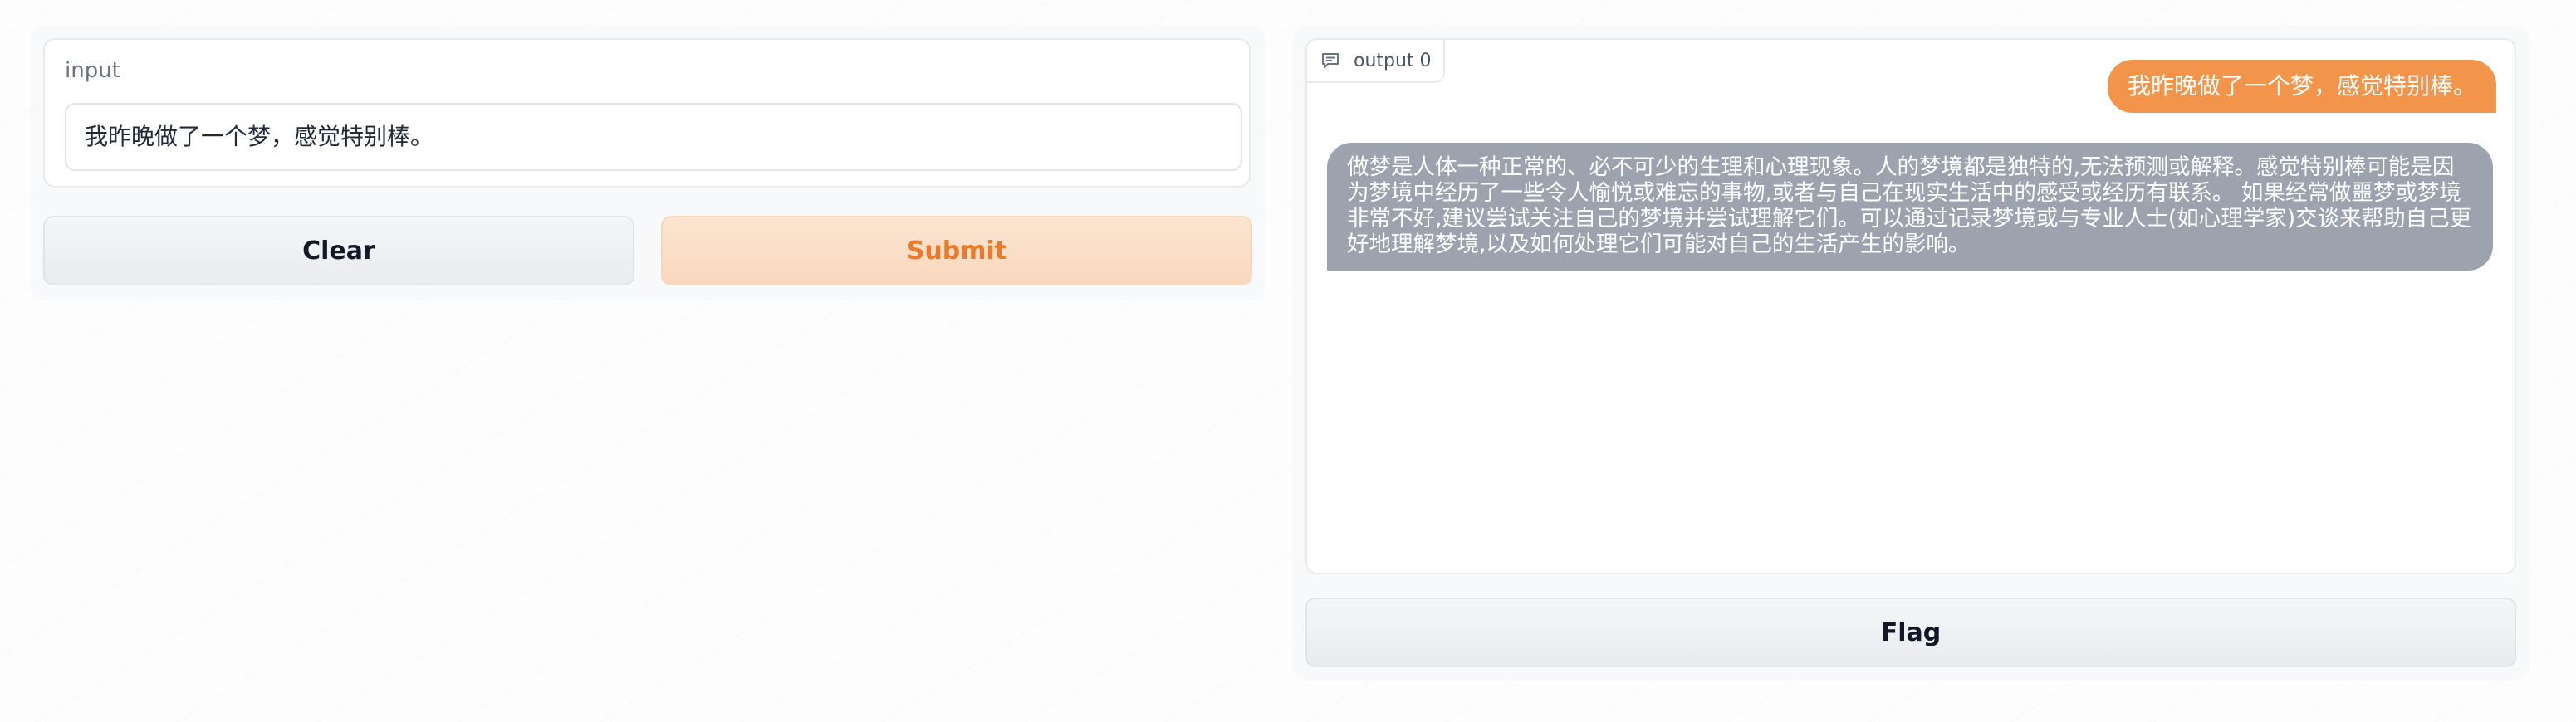 This screenshot has width=2576, height=722. What do you see at coordinates (1330, 61) in the screenshot?
I see `chat-icon` at bounding box center [1330, 61].